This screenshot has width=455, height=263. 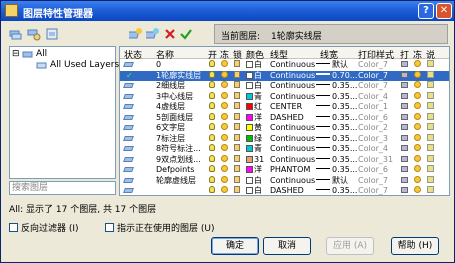 I want to click on tree-expand-icon: ⊟, so click(x=16, y=54).